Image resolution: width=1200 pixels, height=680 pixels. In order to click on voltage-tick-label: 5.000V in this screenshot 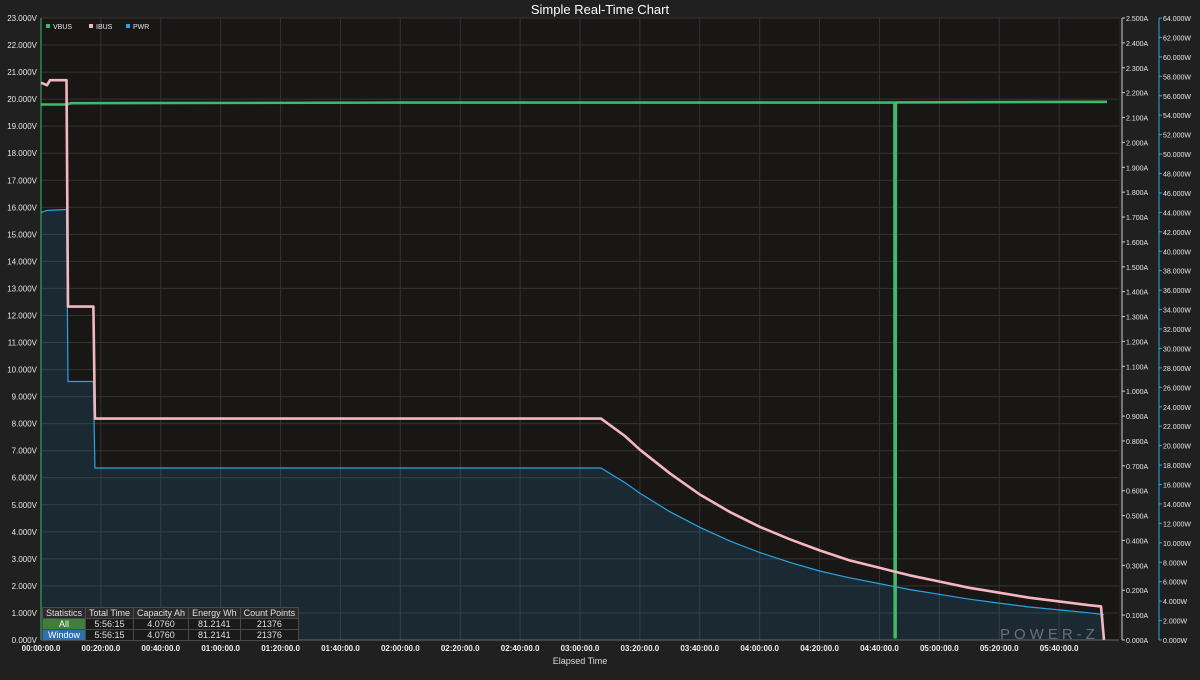, I will do `click(25, 505)`.